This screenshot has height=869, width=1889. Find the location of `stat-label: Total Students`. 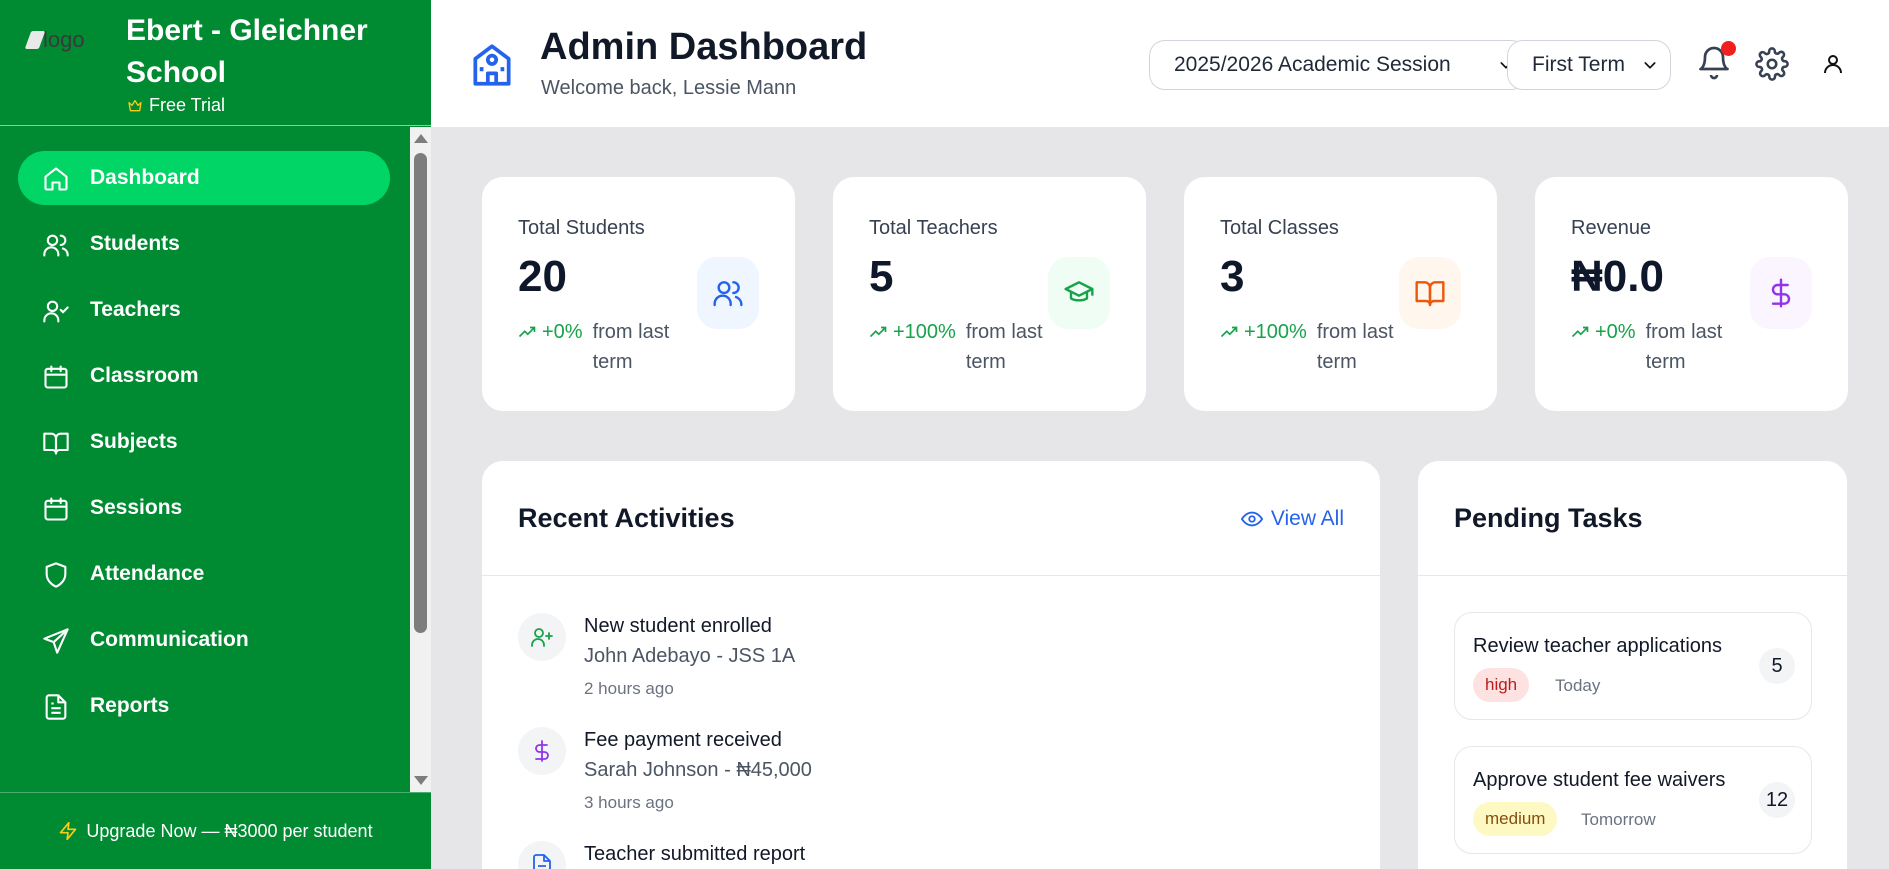

stat-label: Total Students is located at coordinates (581, 228).